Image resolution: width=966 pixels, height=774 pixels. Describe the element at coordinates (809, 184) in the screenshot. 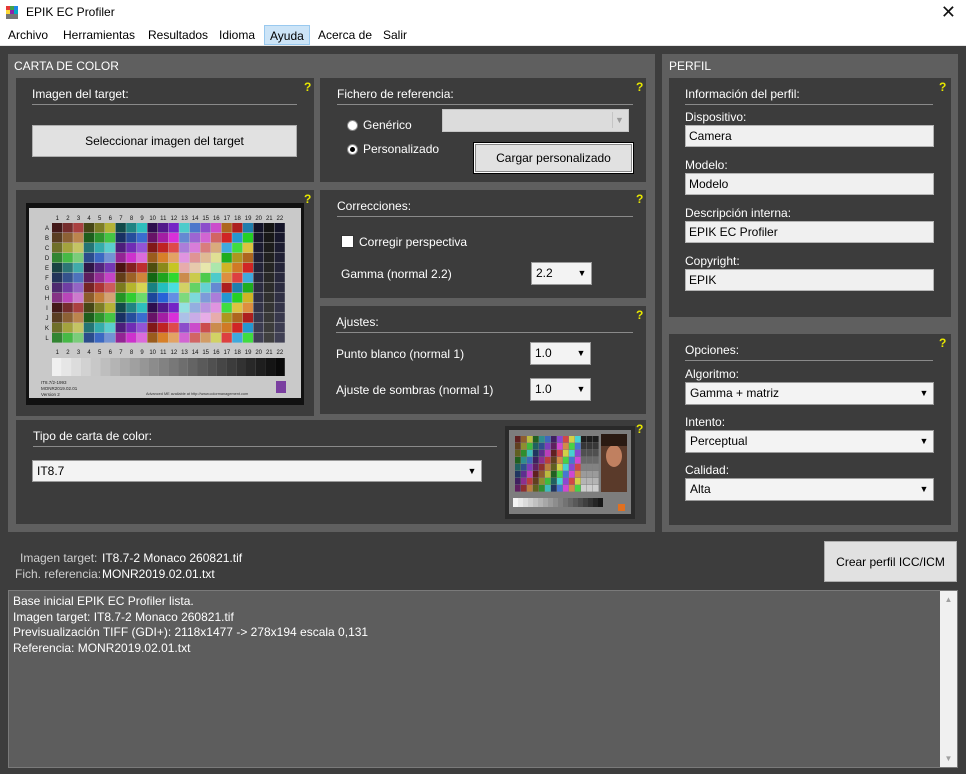

I see `modelo-field: Modelo` at that location.